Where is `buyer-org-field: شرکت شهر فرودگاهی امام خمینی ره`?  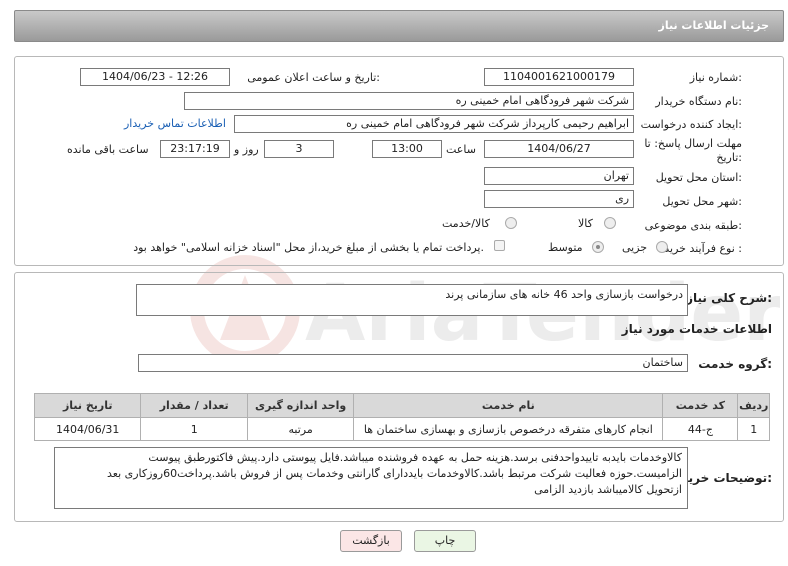 buyer-org-field: شرکت شهر فرودگاهی امام خمینی ره is located at coordinates (409, 101).